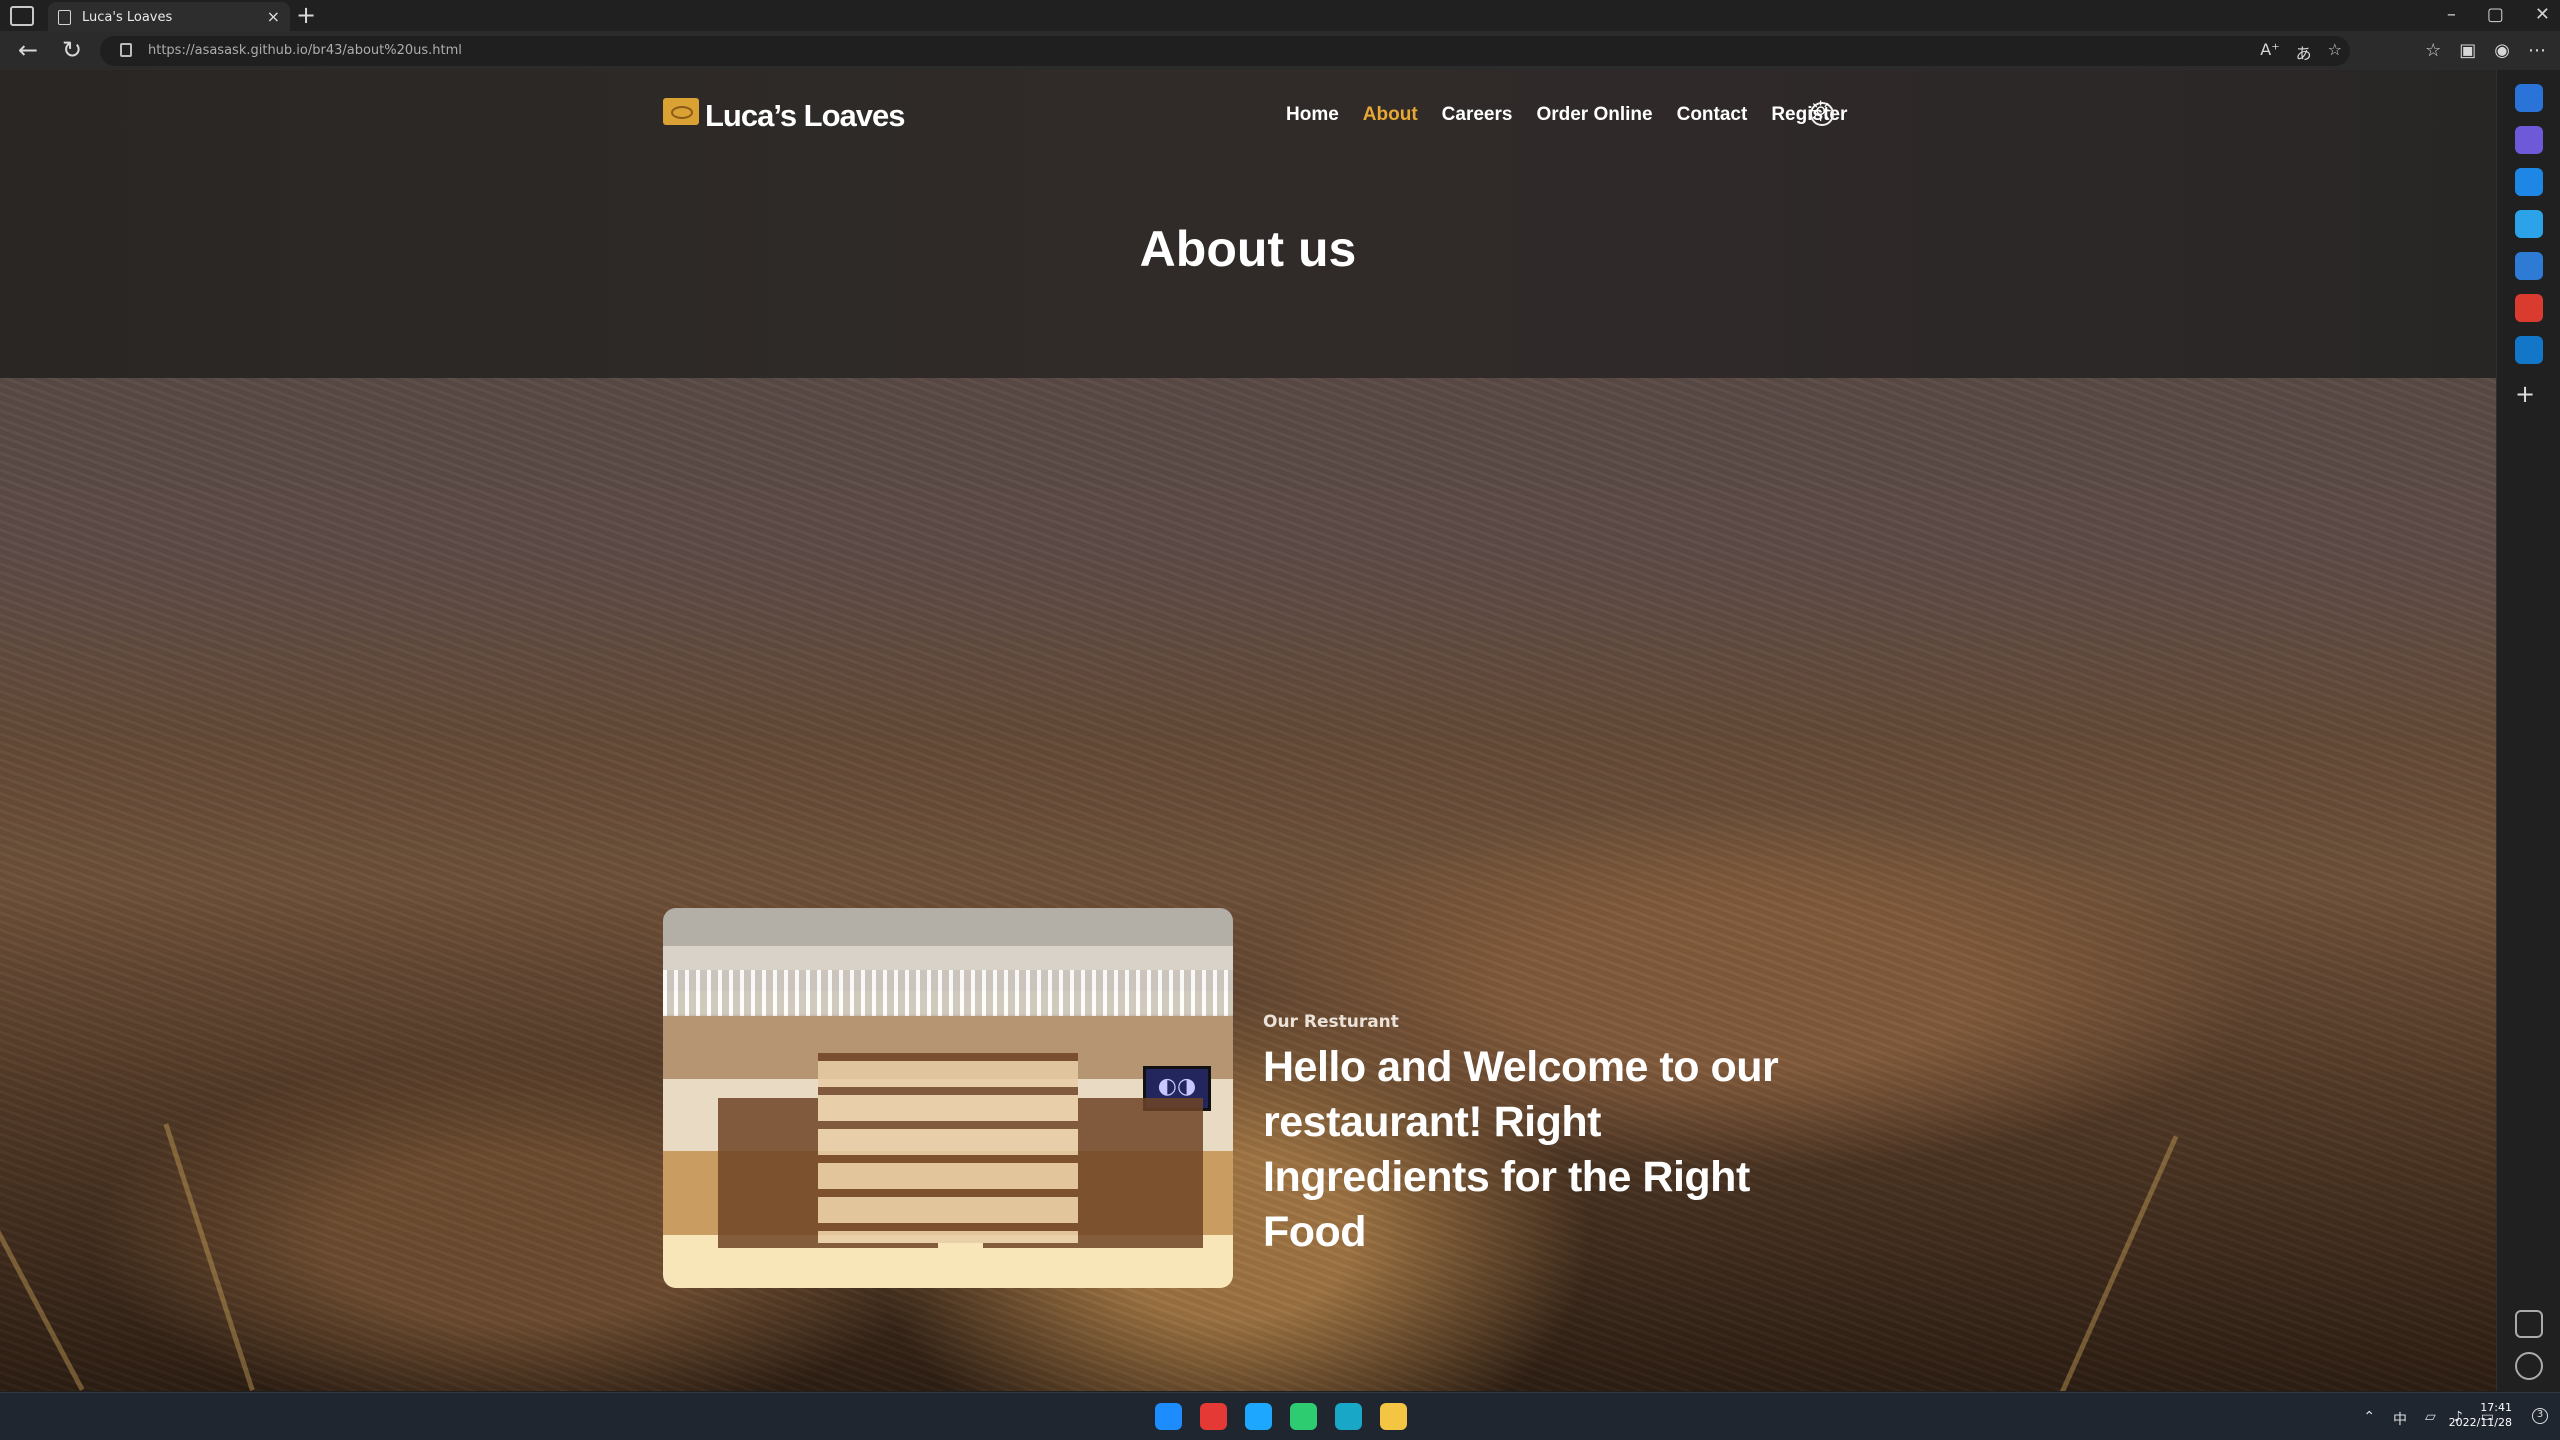  What do you see at coordinates (1594, 115) in the screenshot?
I see `nav-order-online: Order Online` at bounding box center [1594, 115].